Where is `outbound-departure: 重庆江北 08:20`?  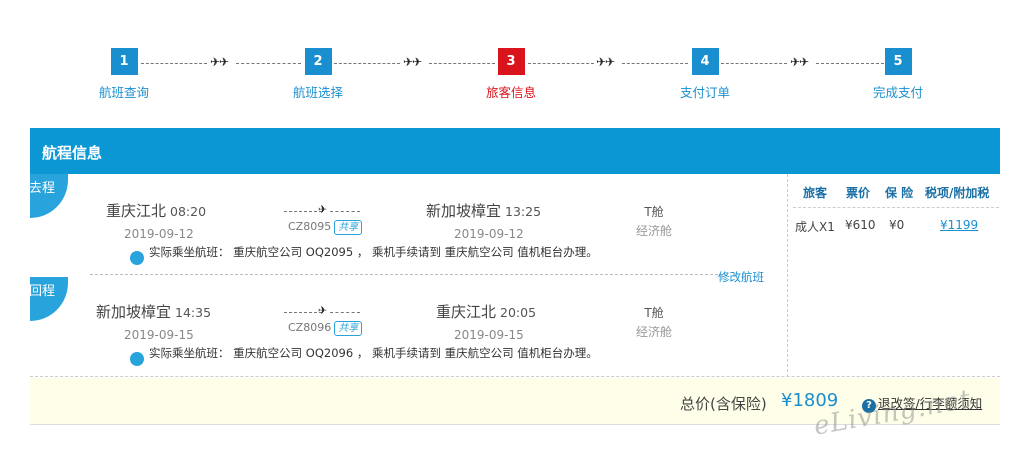 outbound-departure: 重庆江北 08:20 is located at coordinates (156, 210).